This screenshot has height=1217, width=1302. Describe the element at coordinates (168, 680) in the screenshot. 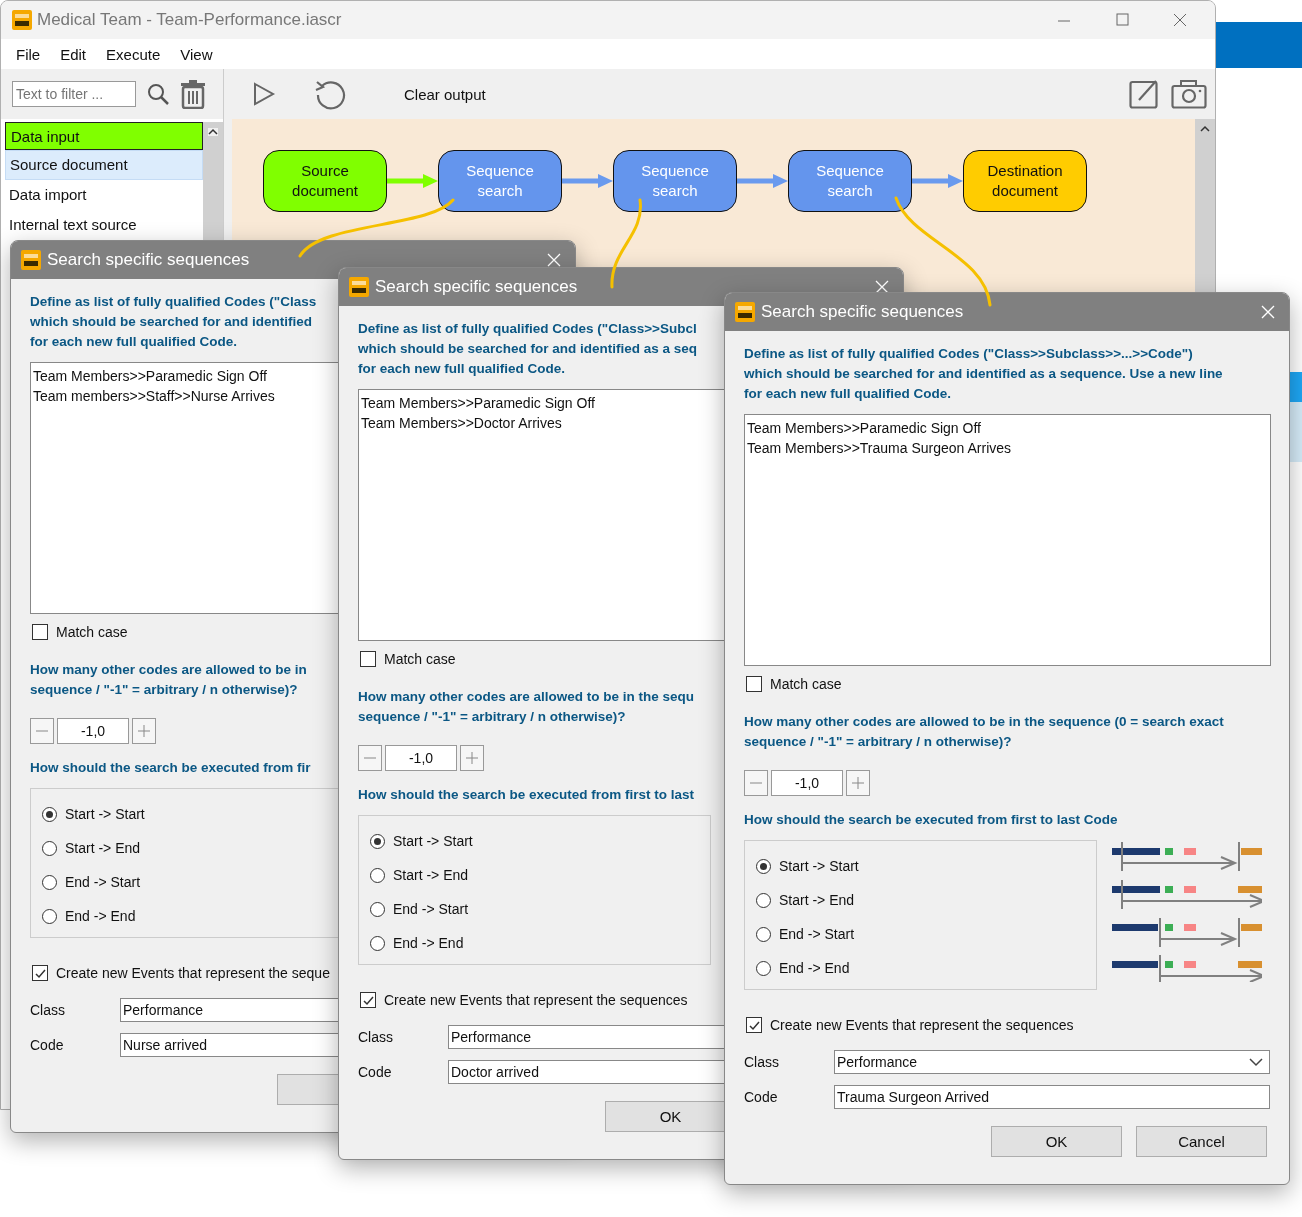

I see `question-text: How many other codes are allowed to be in sequence / "-1" = arbitrary / n otherwise)?` at that location.